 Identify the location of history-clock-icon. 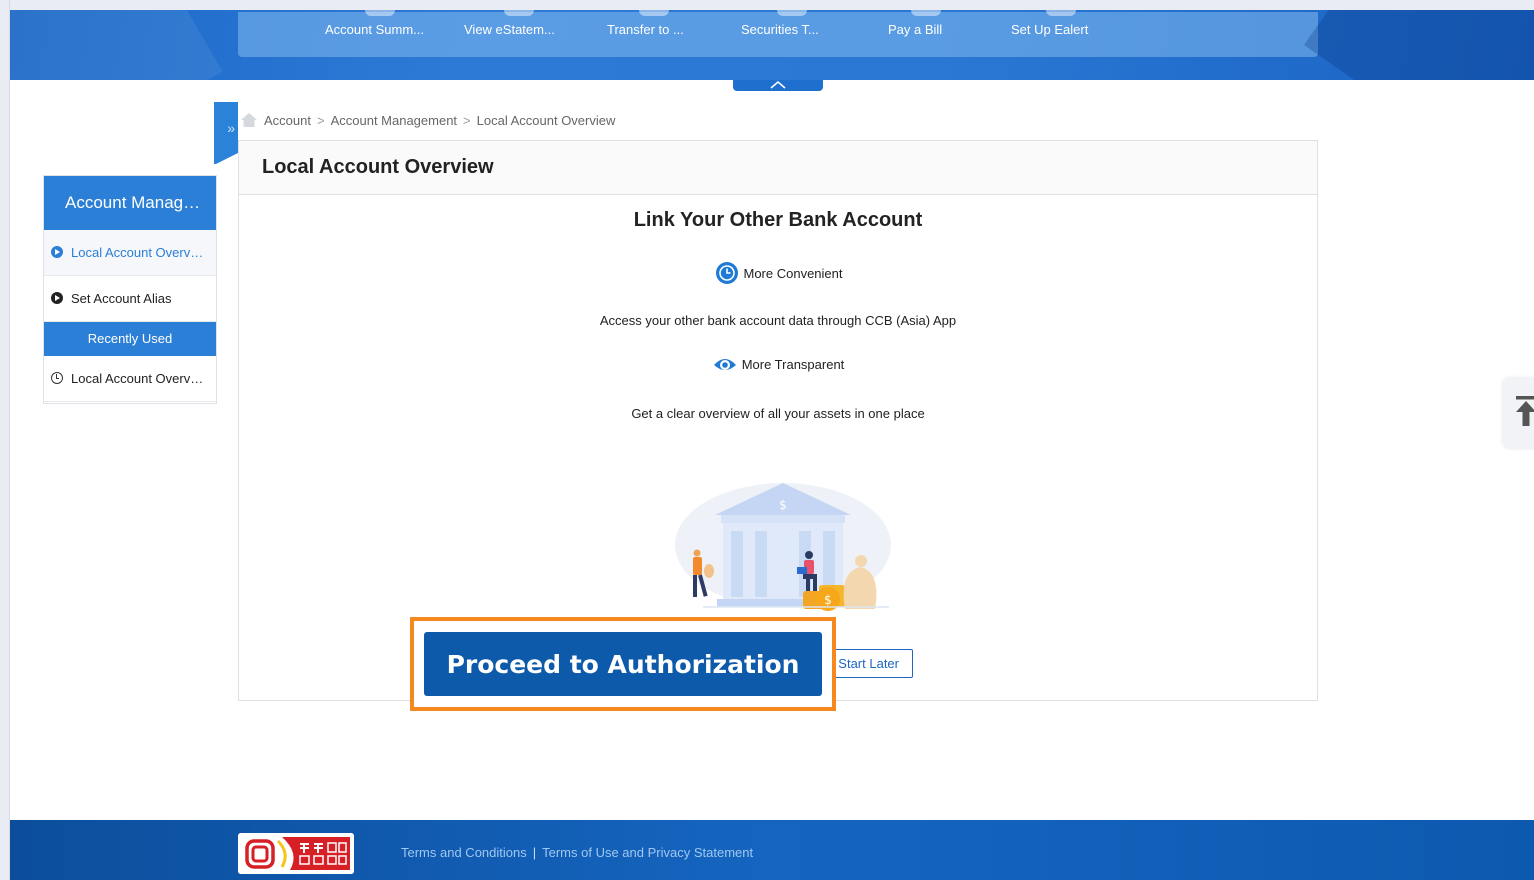
(57, 378).